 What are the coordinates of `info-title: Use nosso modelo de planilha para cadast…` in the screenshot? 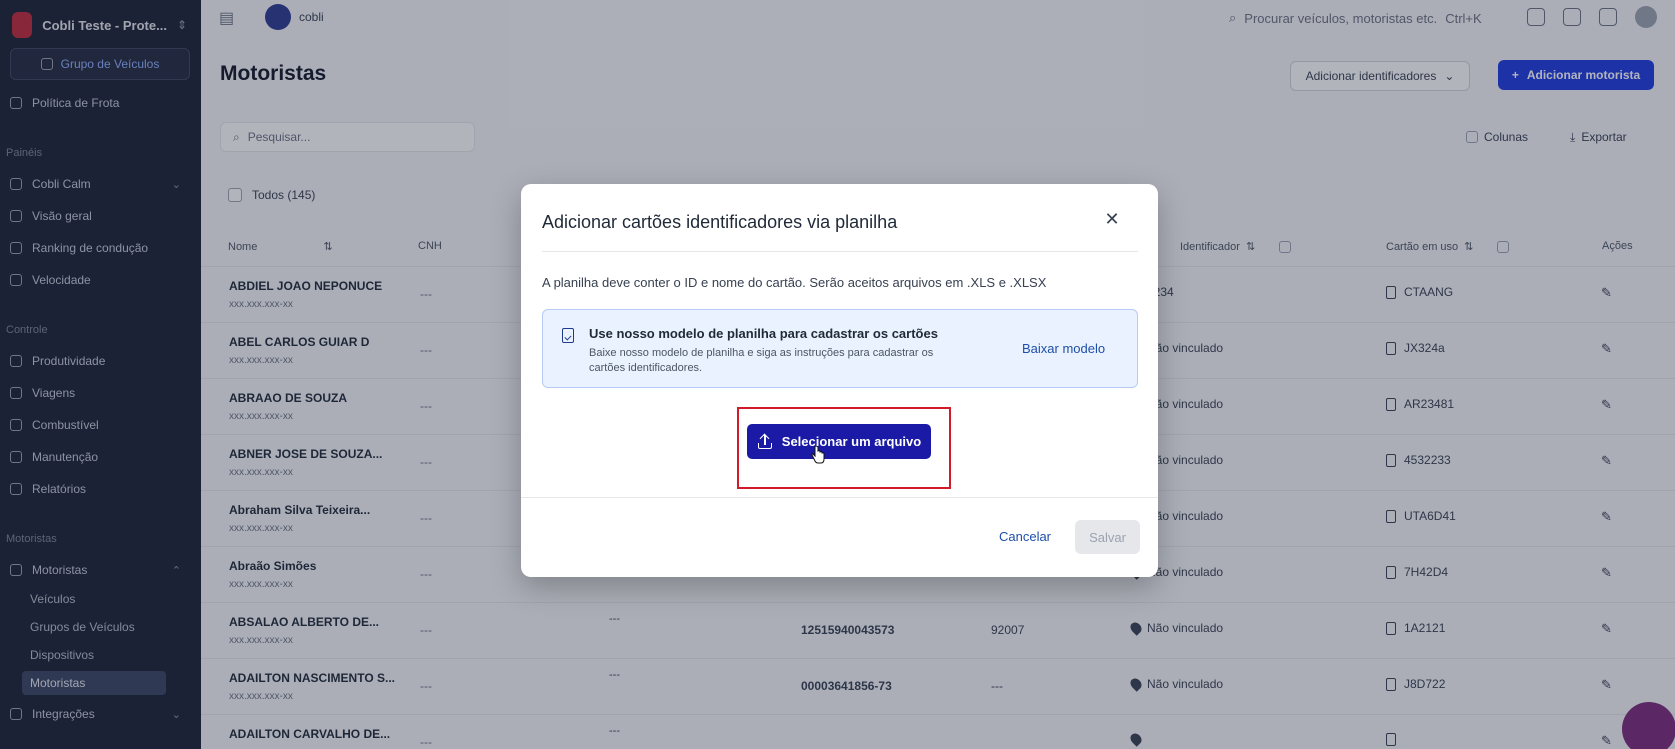 It's located at (763, 333).